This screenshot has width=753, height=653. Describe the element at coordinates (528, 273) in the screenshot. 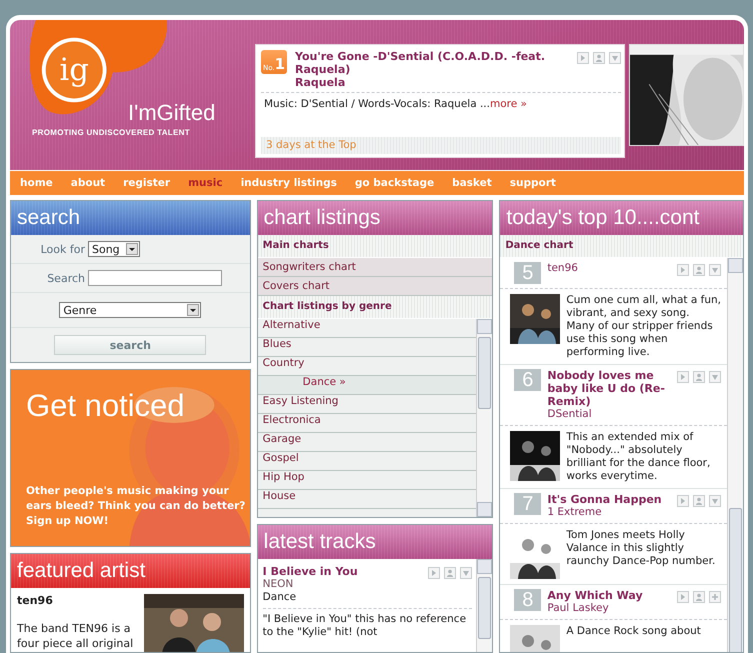

I see `rank-number: 5` at that location.